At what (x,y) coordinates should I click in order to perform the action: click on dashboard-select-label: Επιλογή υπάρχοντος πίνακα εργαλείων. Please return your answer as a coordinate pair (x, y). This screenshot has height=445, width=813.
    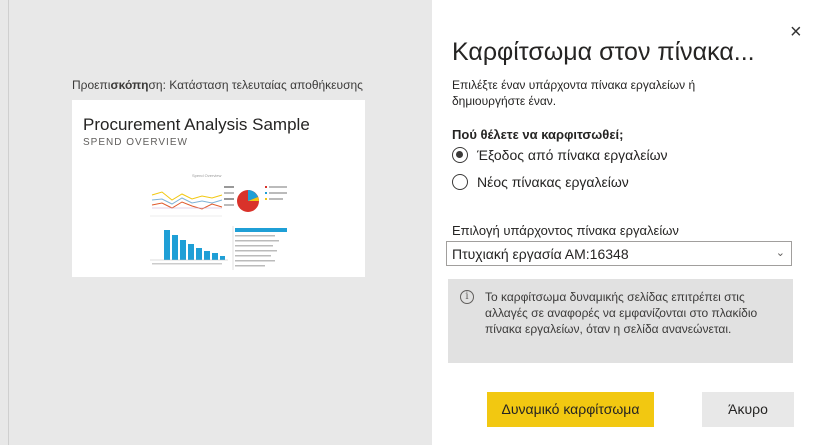
    Looking at the image, I should click on (565, 230).